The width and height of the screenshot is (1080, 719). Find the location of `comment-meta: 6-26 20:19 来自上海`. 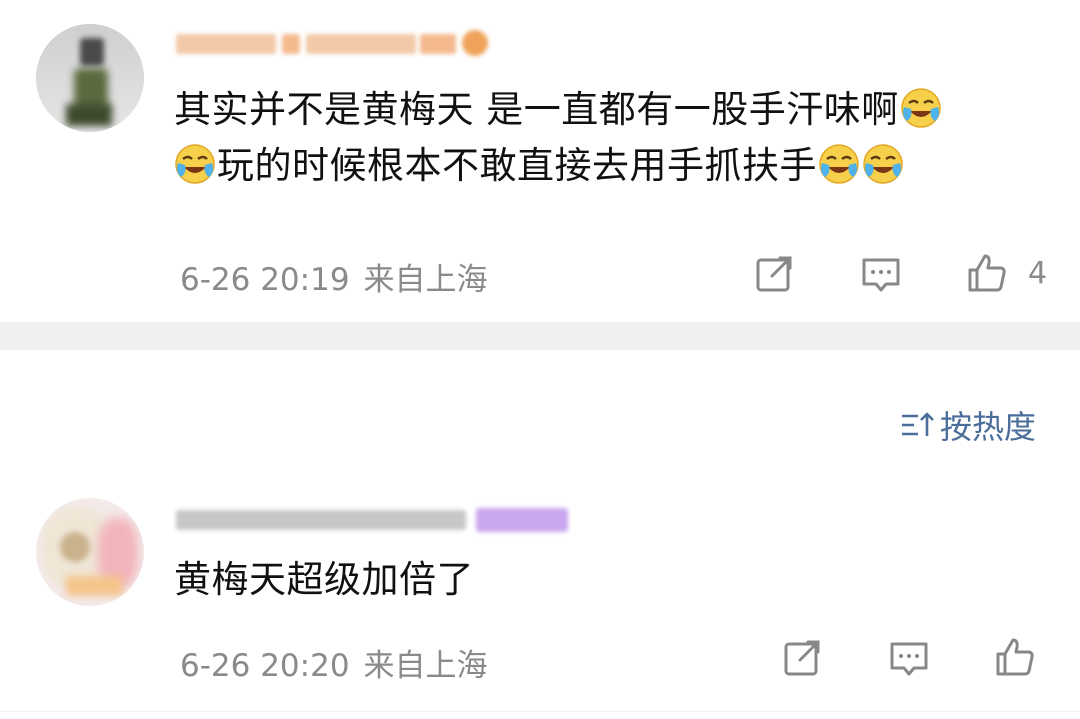

comment-meta: 6-26 20:19 来自上海 is located at coordinates (341, 276).